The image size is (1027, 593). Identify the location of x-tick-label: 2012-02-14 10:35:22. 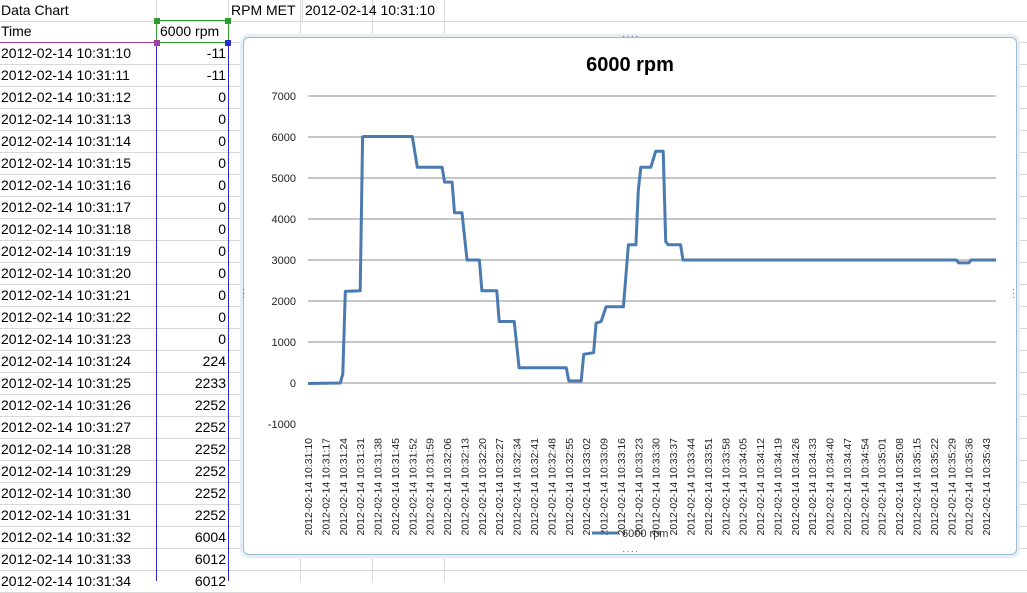
(935, 487).